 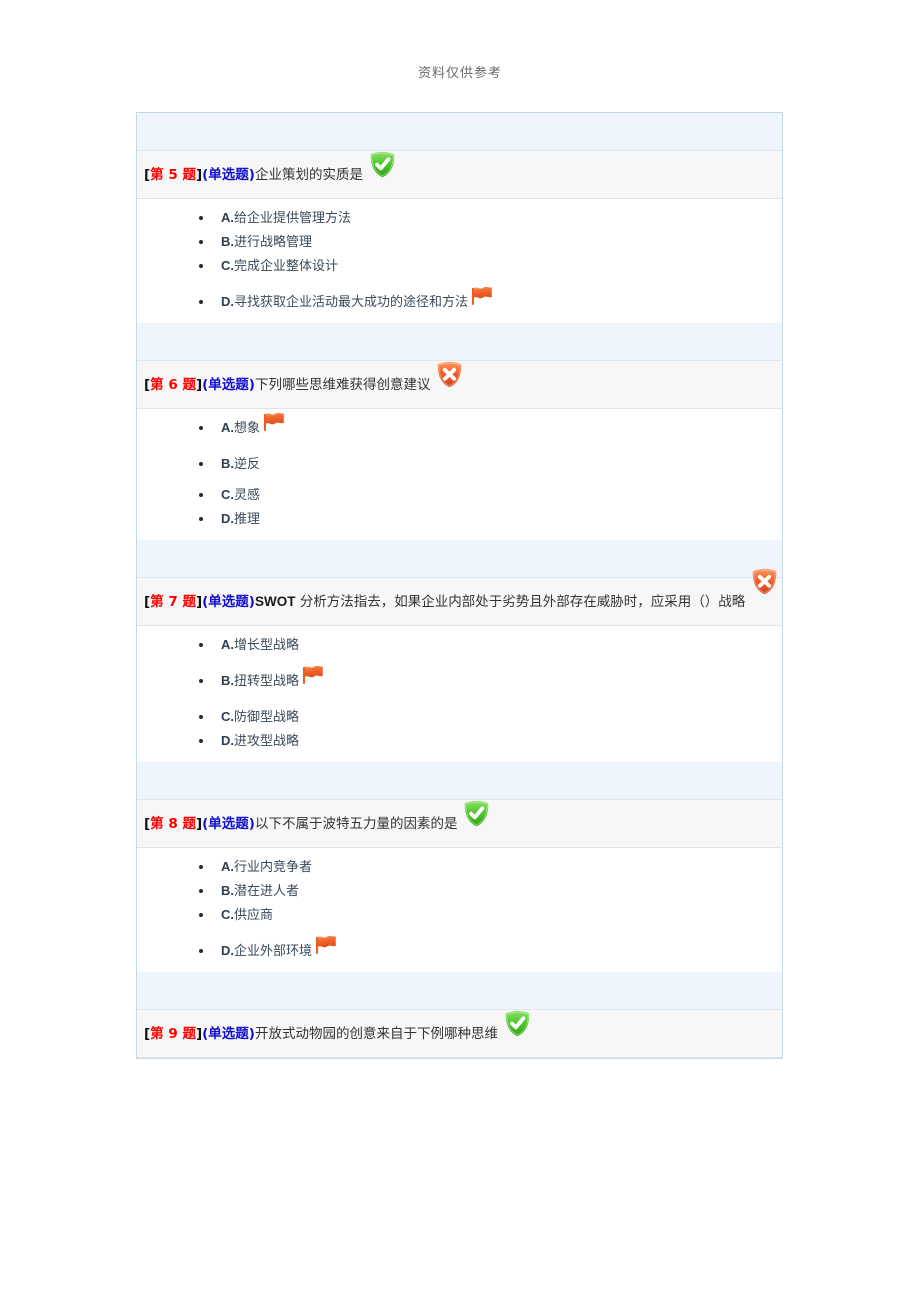 What do you see at coordinates (267, 891) in the screenshot?
I see `option-text: 潜在进人者` at bounding box center [267, 891].